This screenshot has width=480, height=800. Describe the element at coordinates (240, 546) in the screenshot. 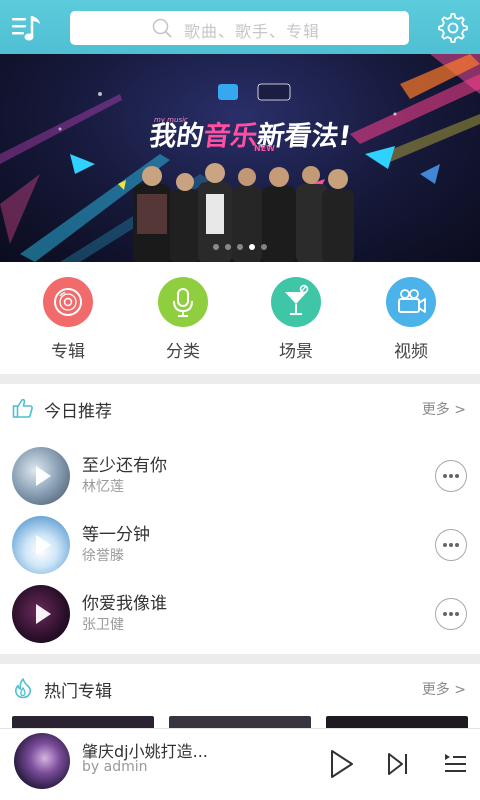

I see `list-item: 等一分钟 徐誉滕` at that location.